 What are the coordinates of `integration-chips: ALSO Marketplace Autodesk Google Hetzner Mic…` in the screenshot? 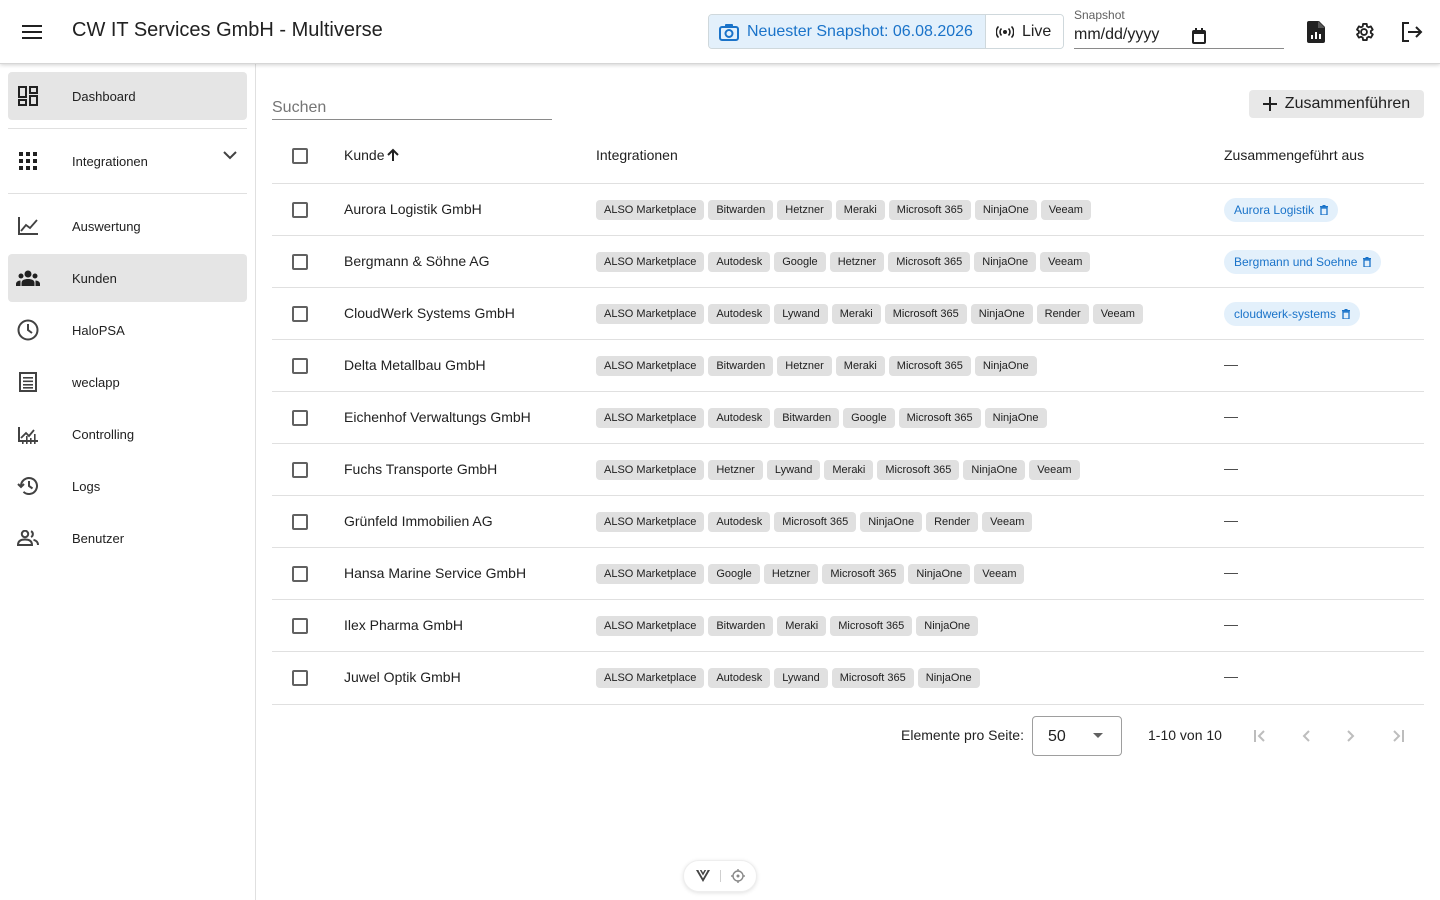 It's located at (843, 262).